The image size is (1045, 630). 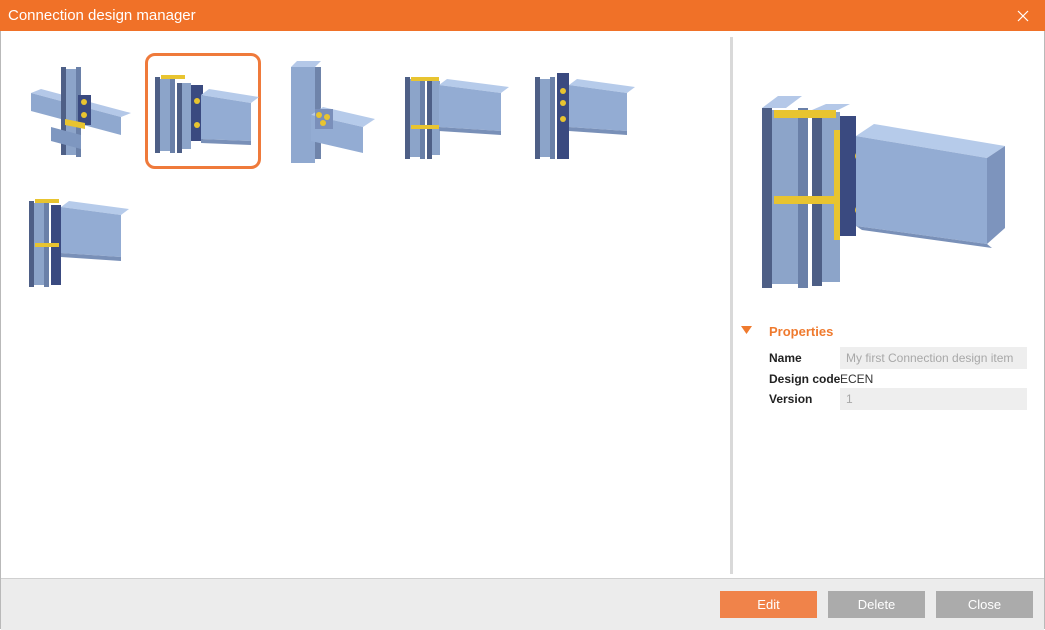 What do you see at coordinates (857, 379) in the screenshot?
I see `design-code-value: ECEN` at bounding box center [857, 379].